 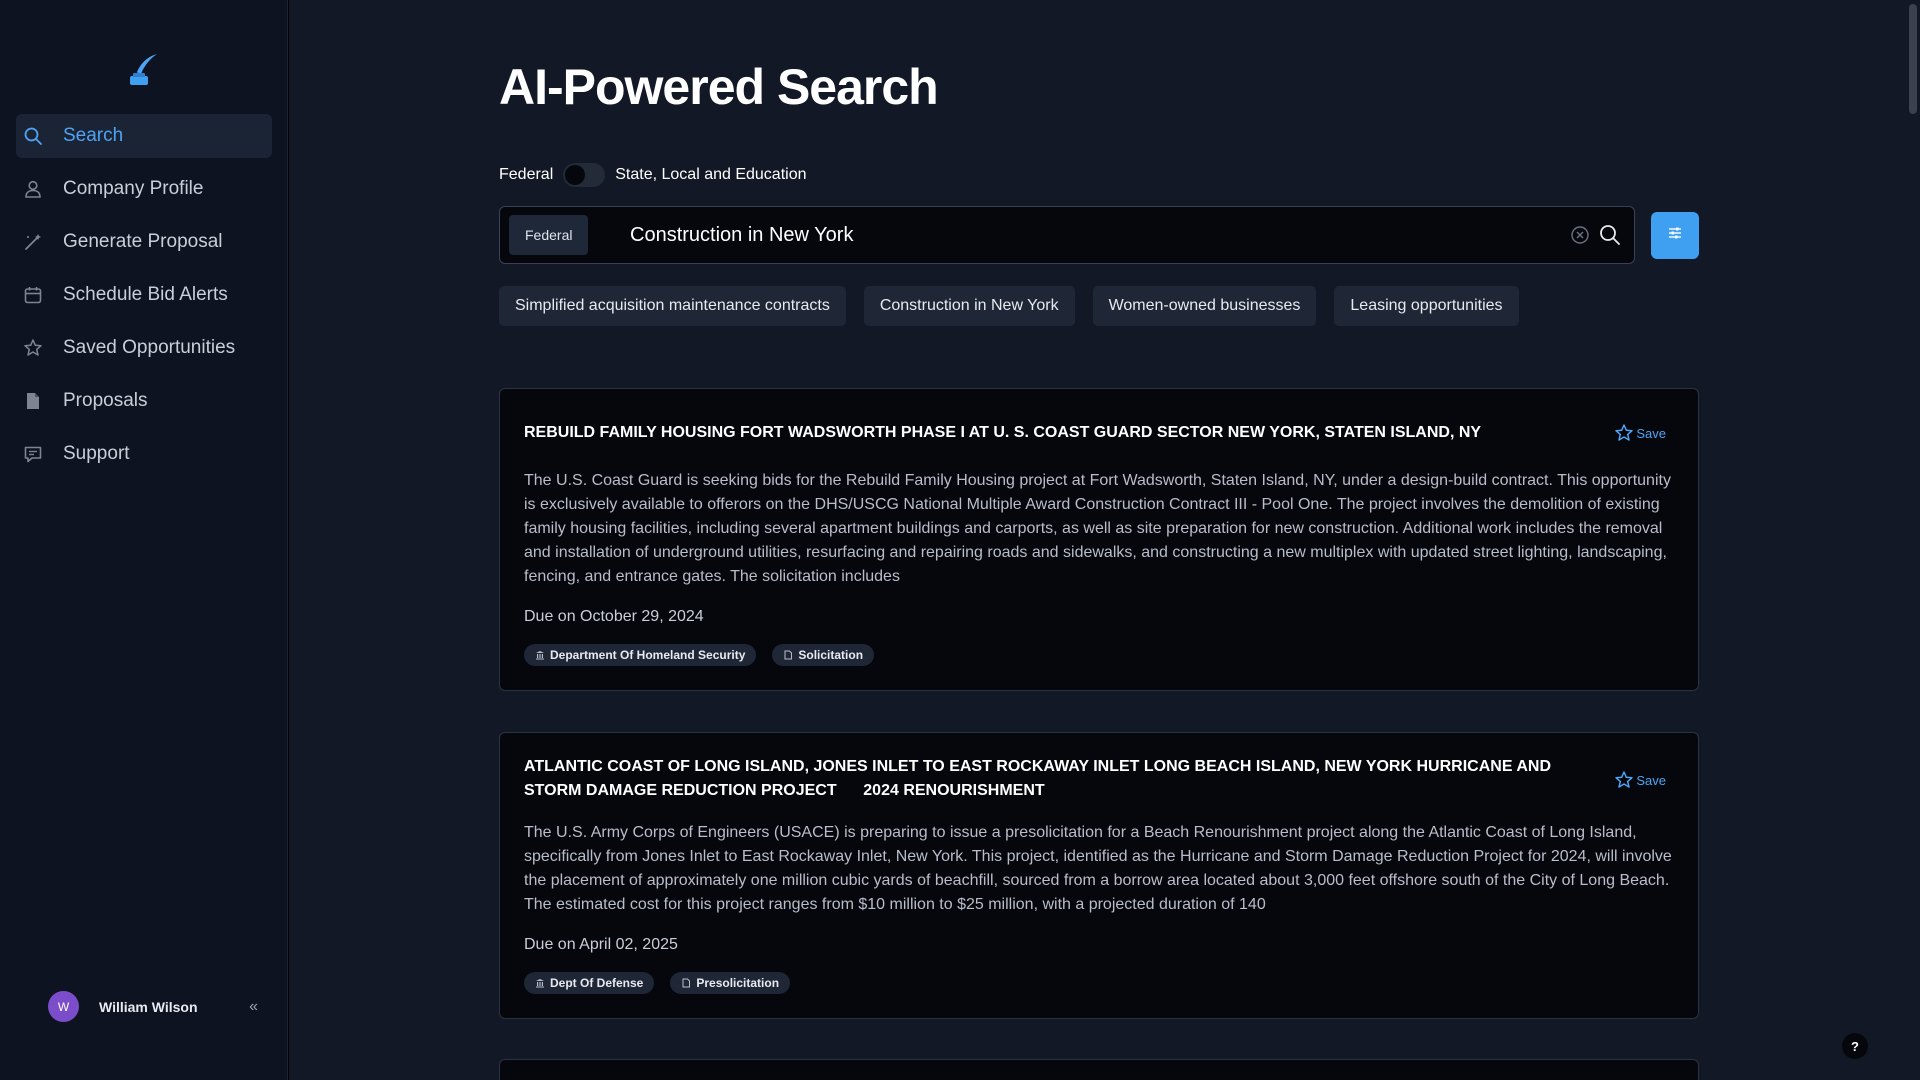 What do you see at coordinates (105, 400) in the screenshot?
I see `sidebar-item-label: Proposals` at bounding box center [105, 400].